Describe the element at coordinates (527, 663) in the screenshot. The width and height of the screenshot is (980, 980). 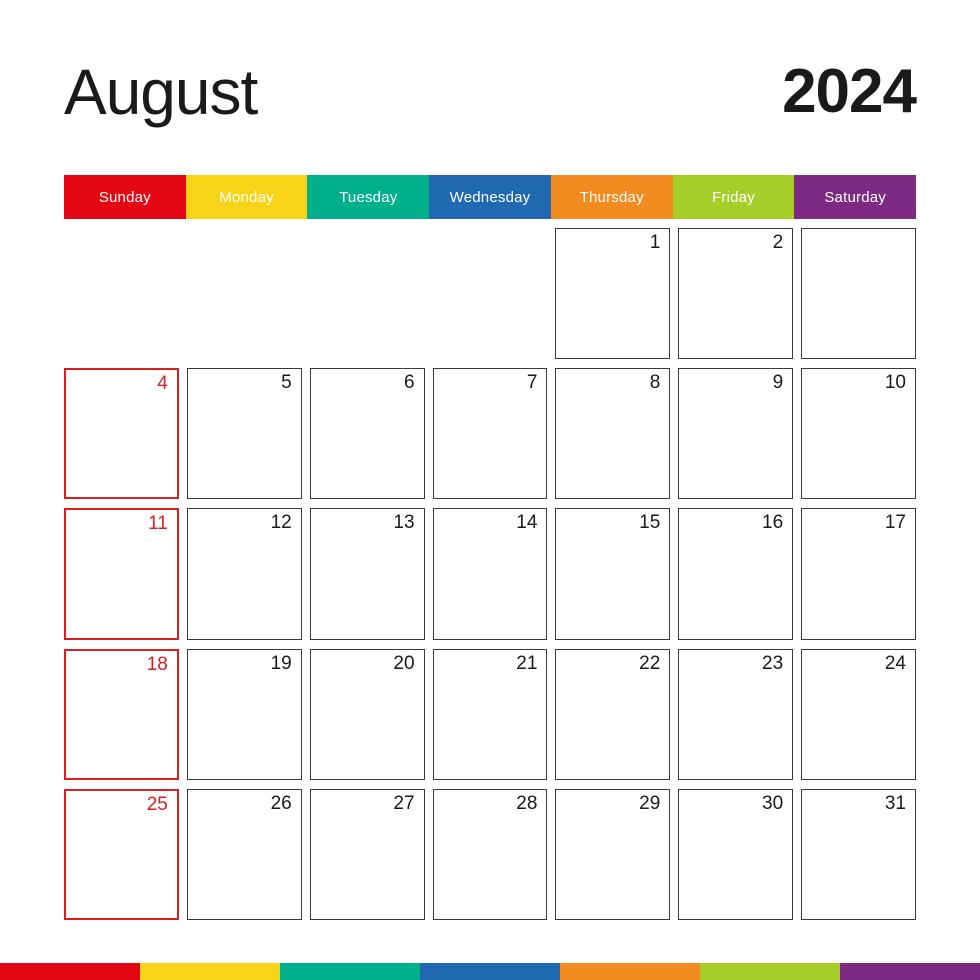
I see `day-number: 21` at that location.